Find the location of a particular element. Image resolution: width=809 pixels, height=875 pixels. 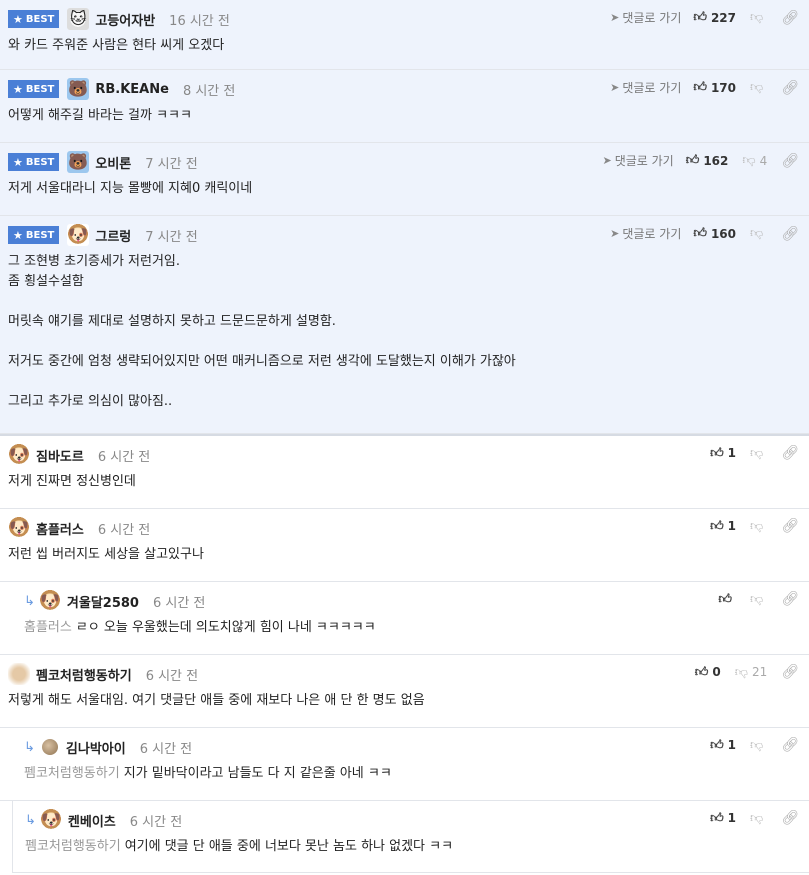

upvote-button: 👍︎ 170 is located at coordinates (714, 87).